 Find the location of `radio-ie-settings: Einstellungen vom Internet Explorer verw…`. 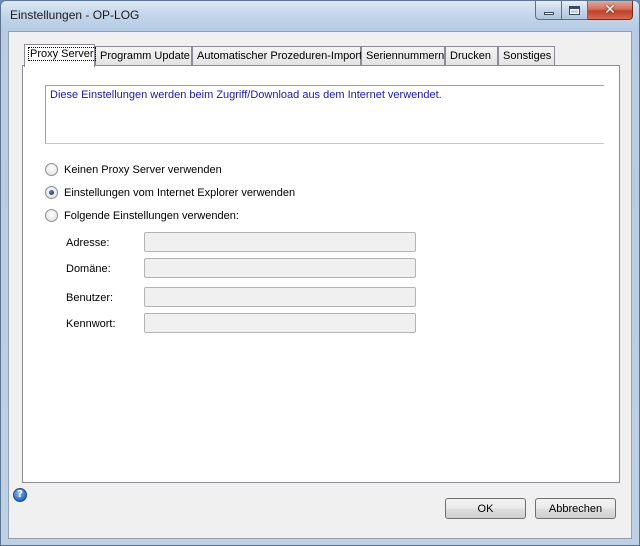

radio-ie-settings: Einstellungen vom Internet Explorer verw… is located at coordinates (170, 192).